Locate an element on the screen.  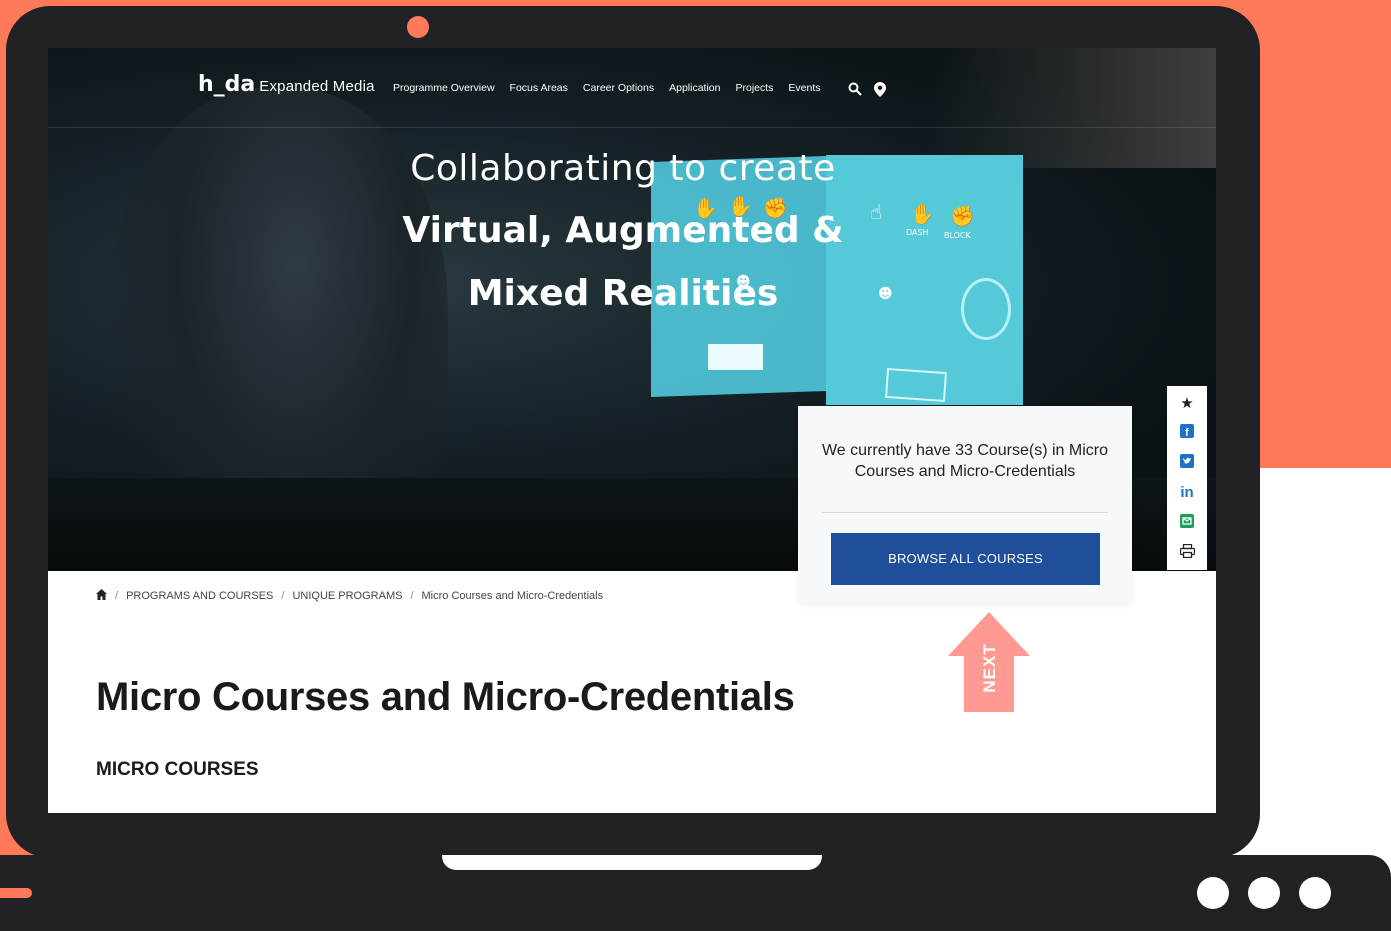
linkedin-icon: in is located at coordinates (1186, 493).